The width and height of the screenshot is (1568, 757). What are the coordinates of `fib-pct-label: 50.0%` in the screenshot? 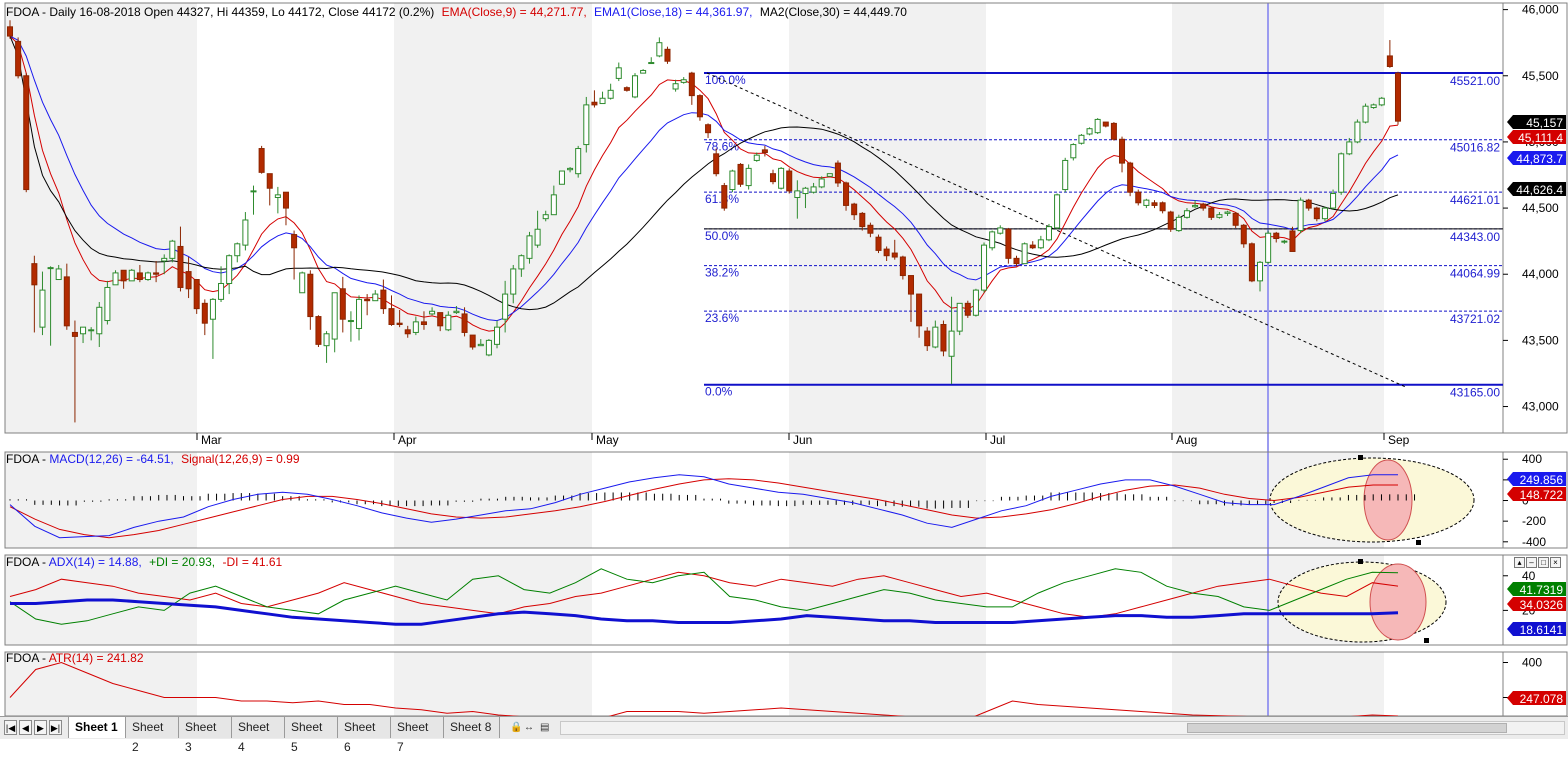 It's located at (722, 236).